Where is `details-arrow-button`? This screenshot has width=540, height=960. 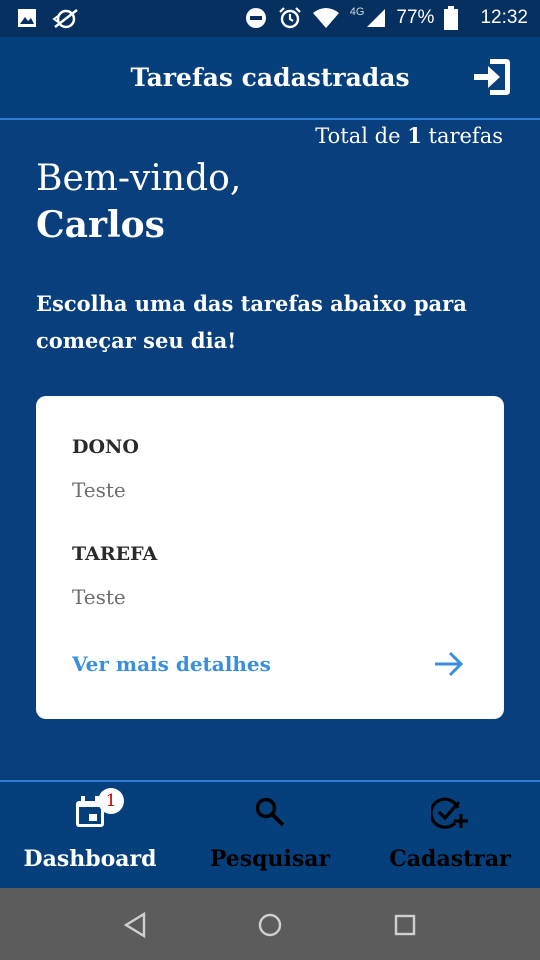 details-arrow-button is located at coordinates (449, 664).